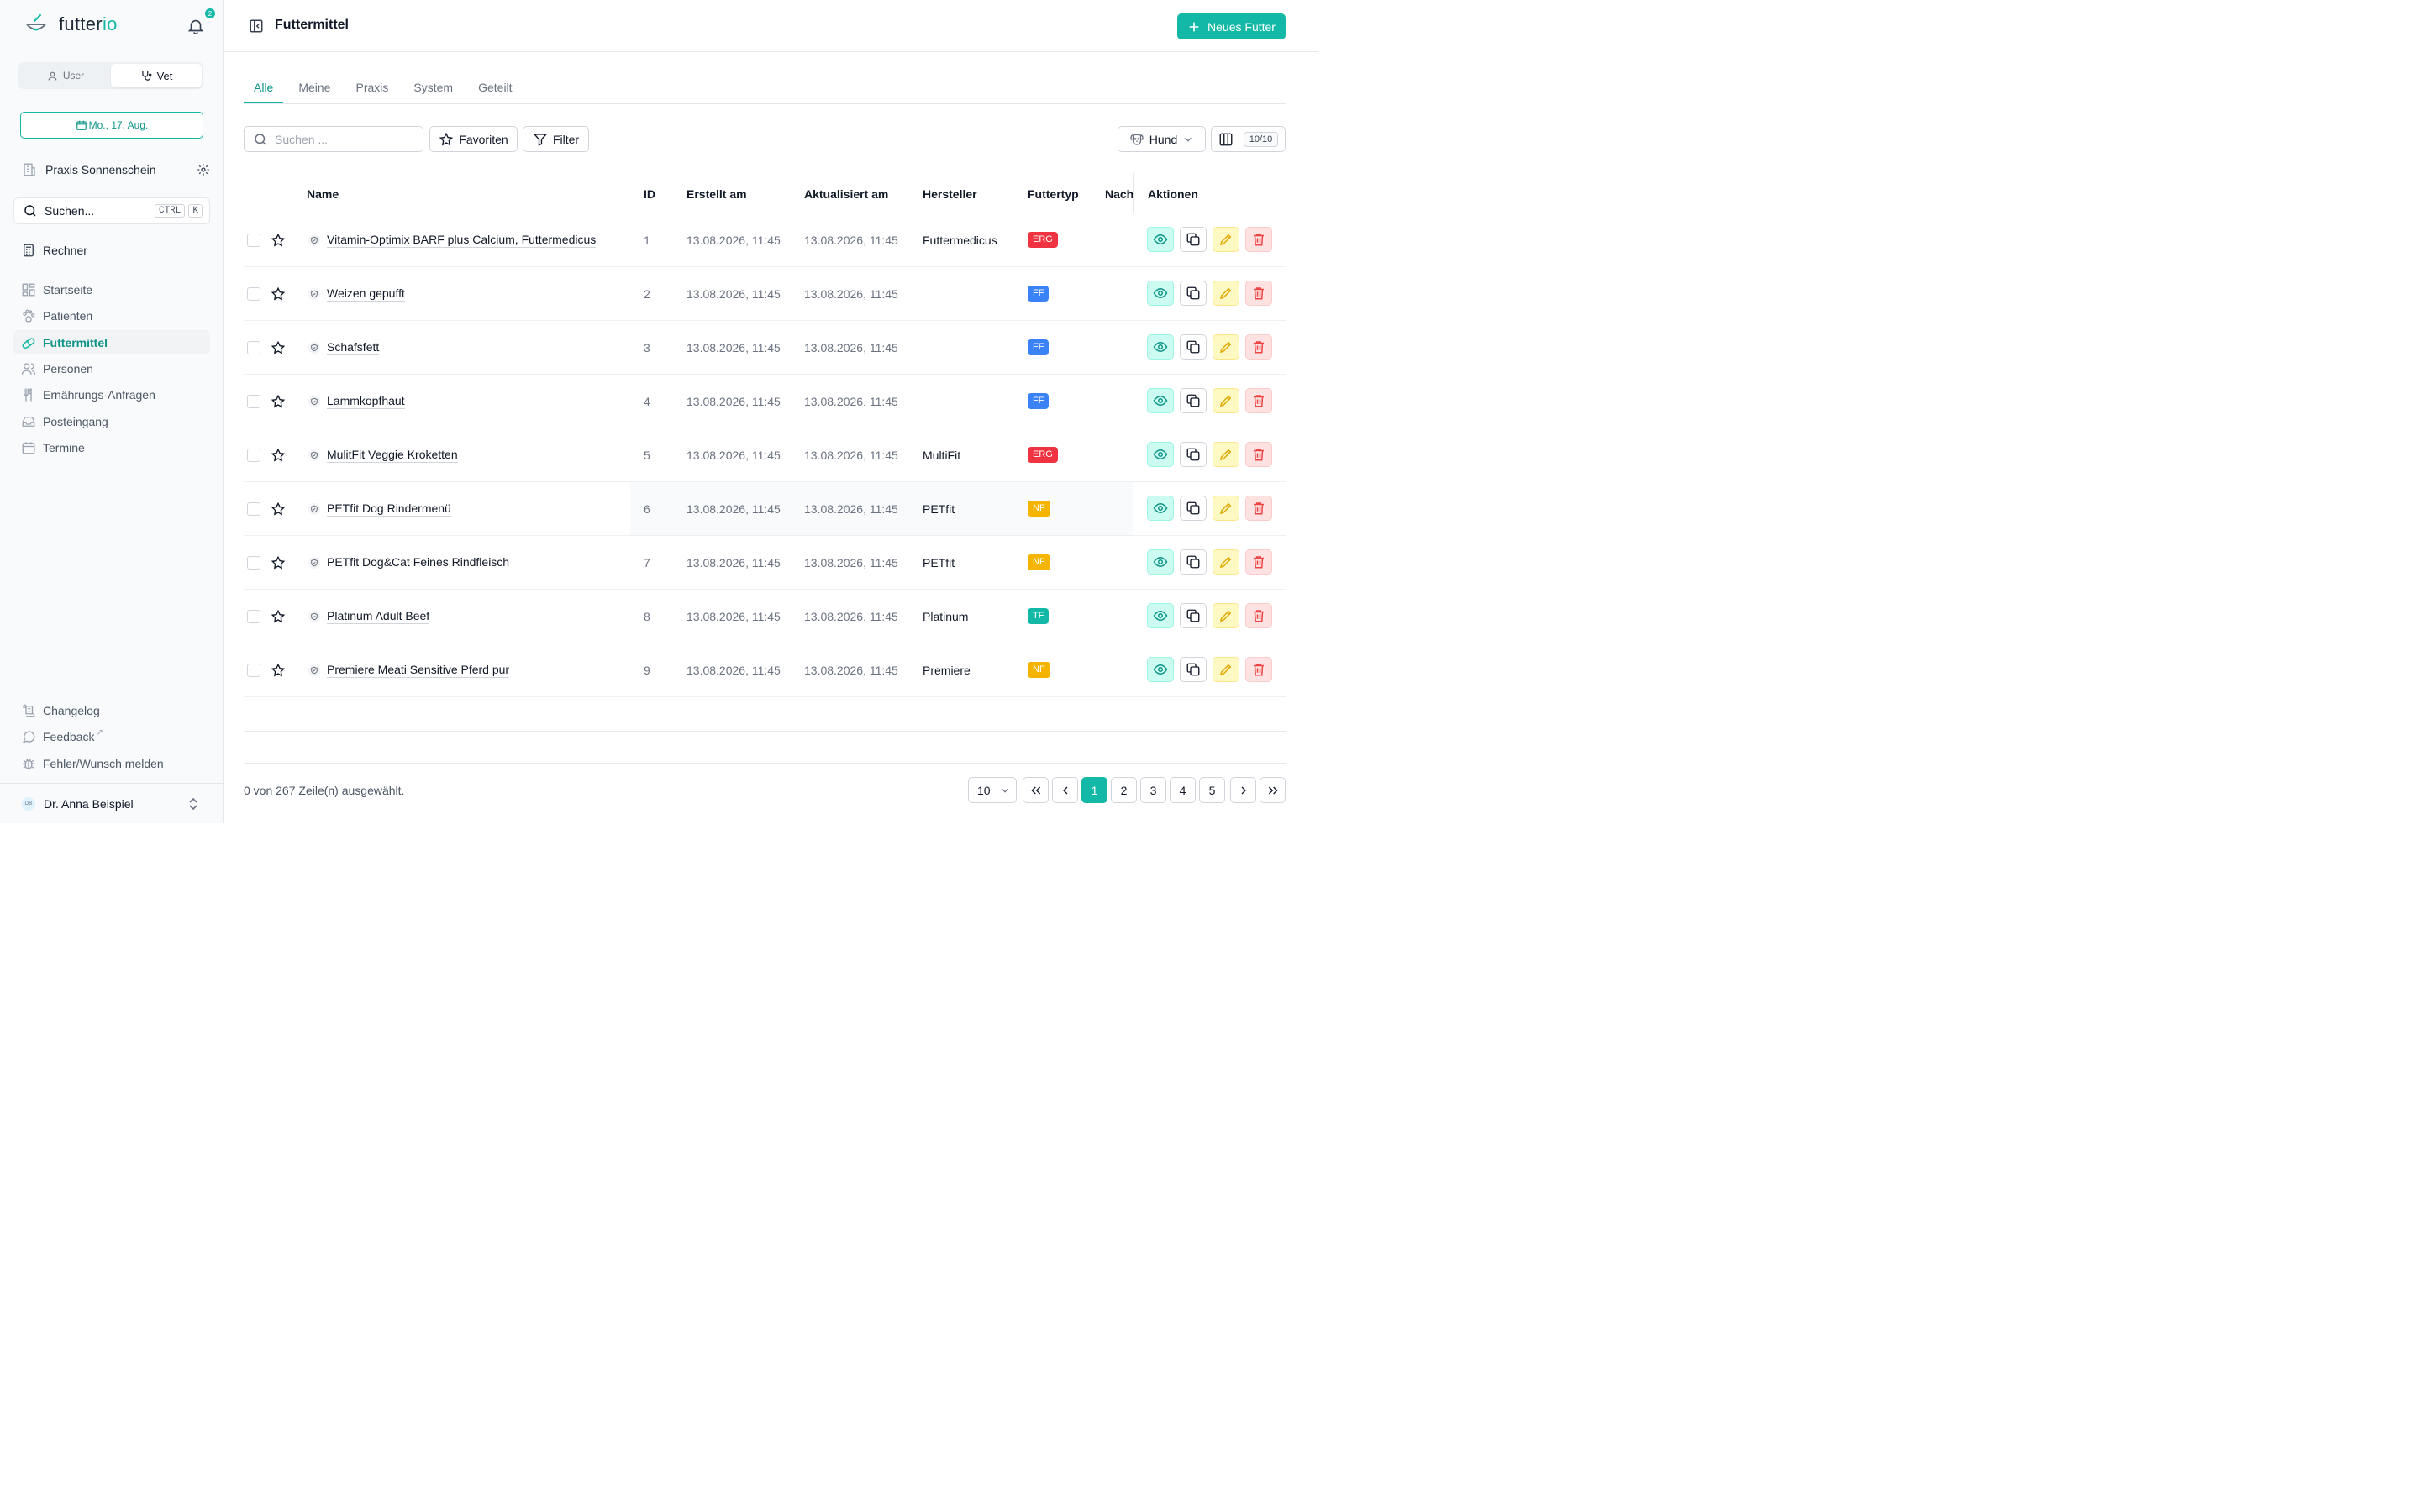  Describe the element at coordinates (323, 194) in the screenshot. I see `column-header-name: Name` at that location.